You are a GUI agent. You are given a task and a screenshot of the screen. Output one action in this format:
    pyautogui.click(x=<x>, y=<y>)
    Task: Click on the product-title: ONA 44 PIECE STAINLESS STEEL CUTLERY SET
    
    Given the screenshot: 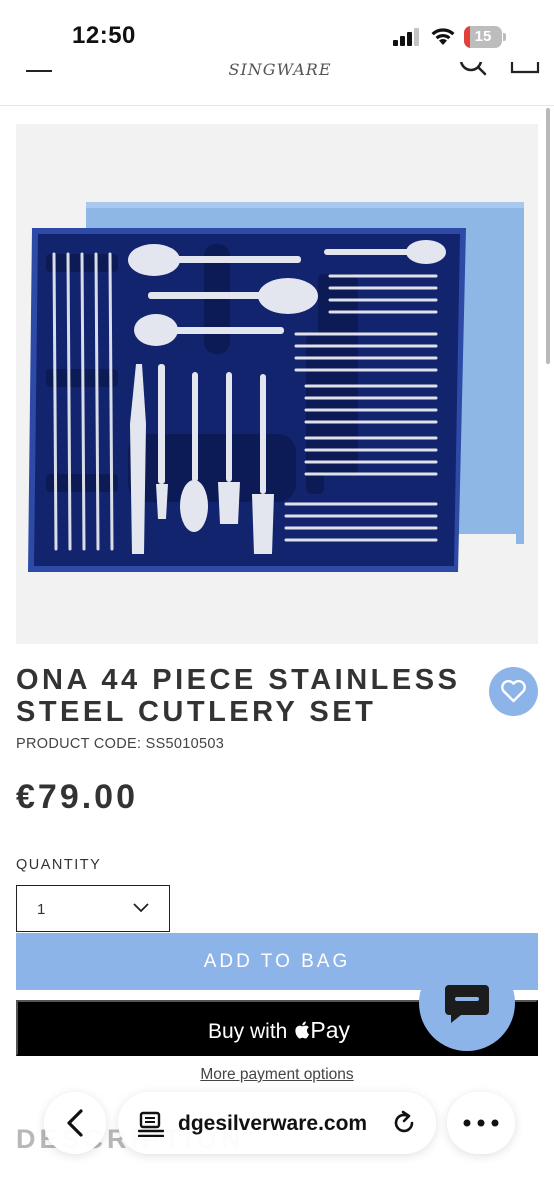 What is the action you would take?
    pyautogui.click(x=238, y=696)
    